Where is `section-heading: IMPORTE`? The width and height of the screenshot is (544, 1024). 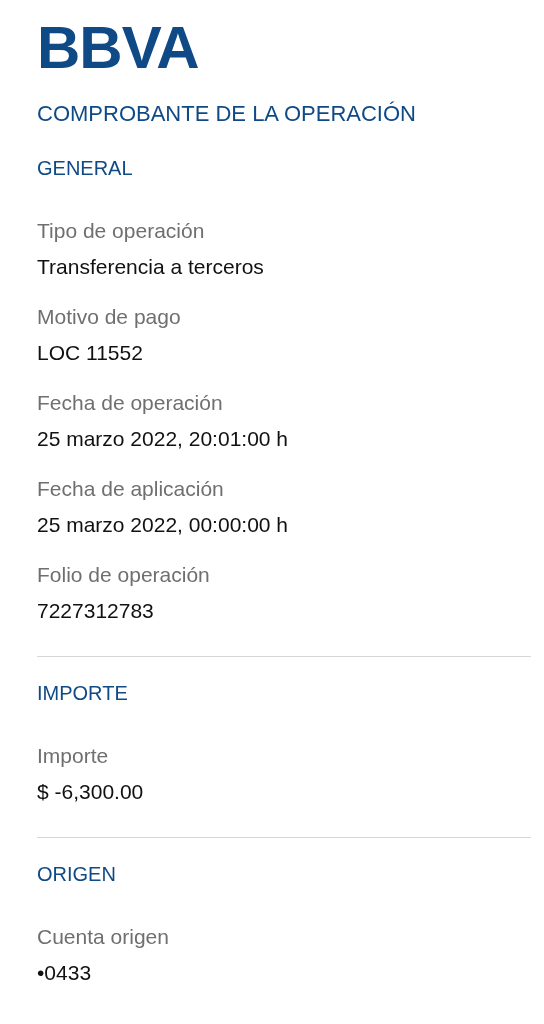 section-heading: IMPORTE is located at coordinates (83, 693).